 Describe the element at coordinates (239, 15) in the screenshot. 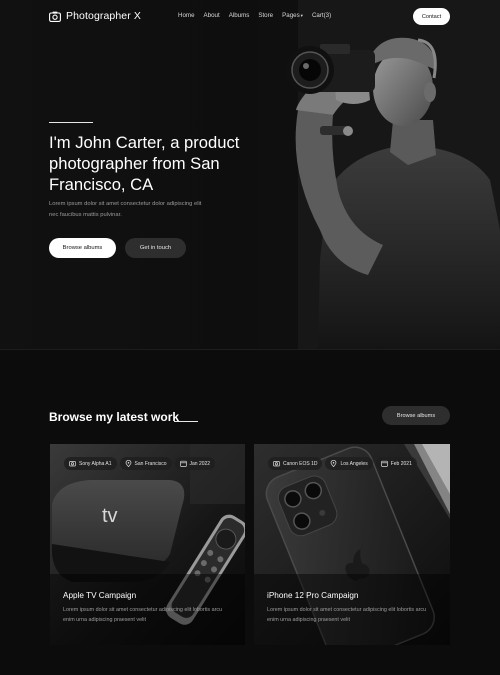

I see `nav-link-albums: Albums` at that location.